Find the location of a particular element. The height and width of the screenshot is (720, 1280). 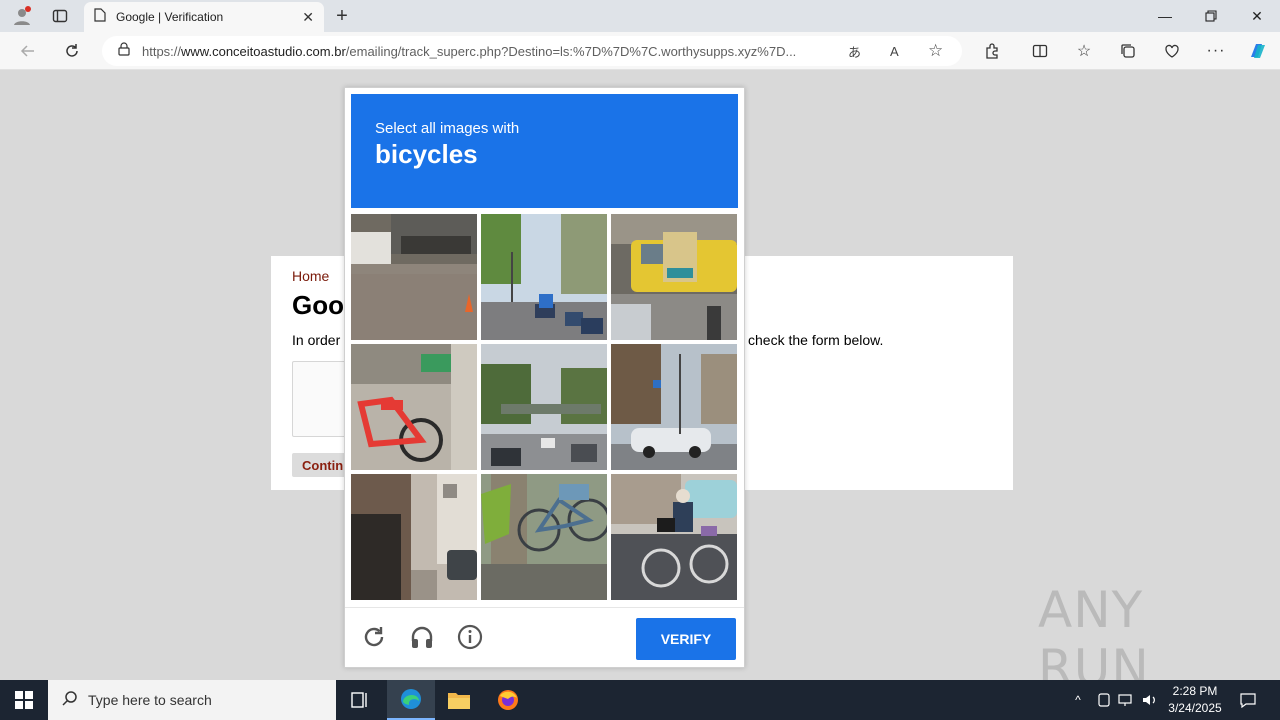

minimize-button: — is located at coordinates (1165, 16).